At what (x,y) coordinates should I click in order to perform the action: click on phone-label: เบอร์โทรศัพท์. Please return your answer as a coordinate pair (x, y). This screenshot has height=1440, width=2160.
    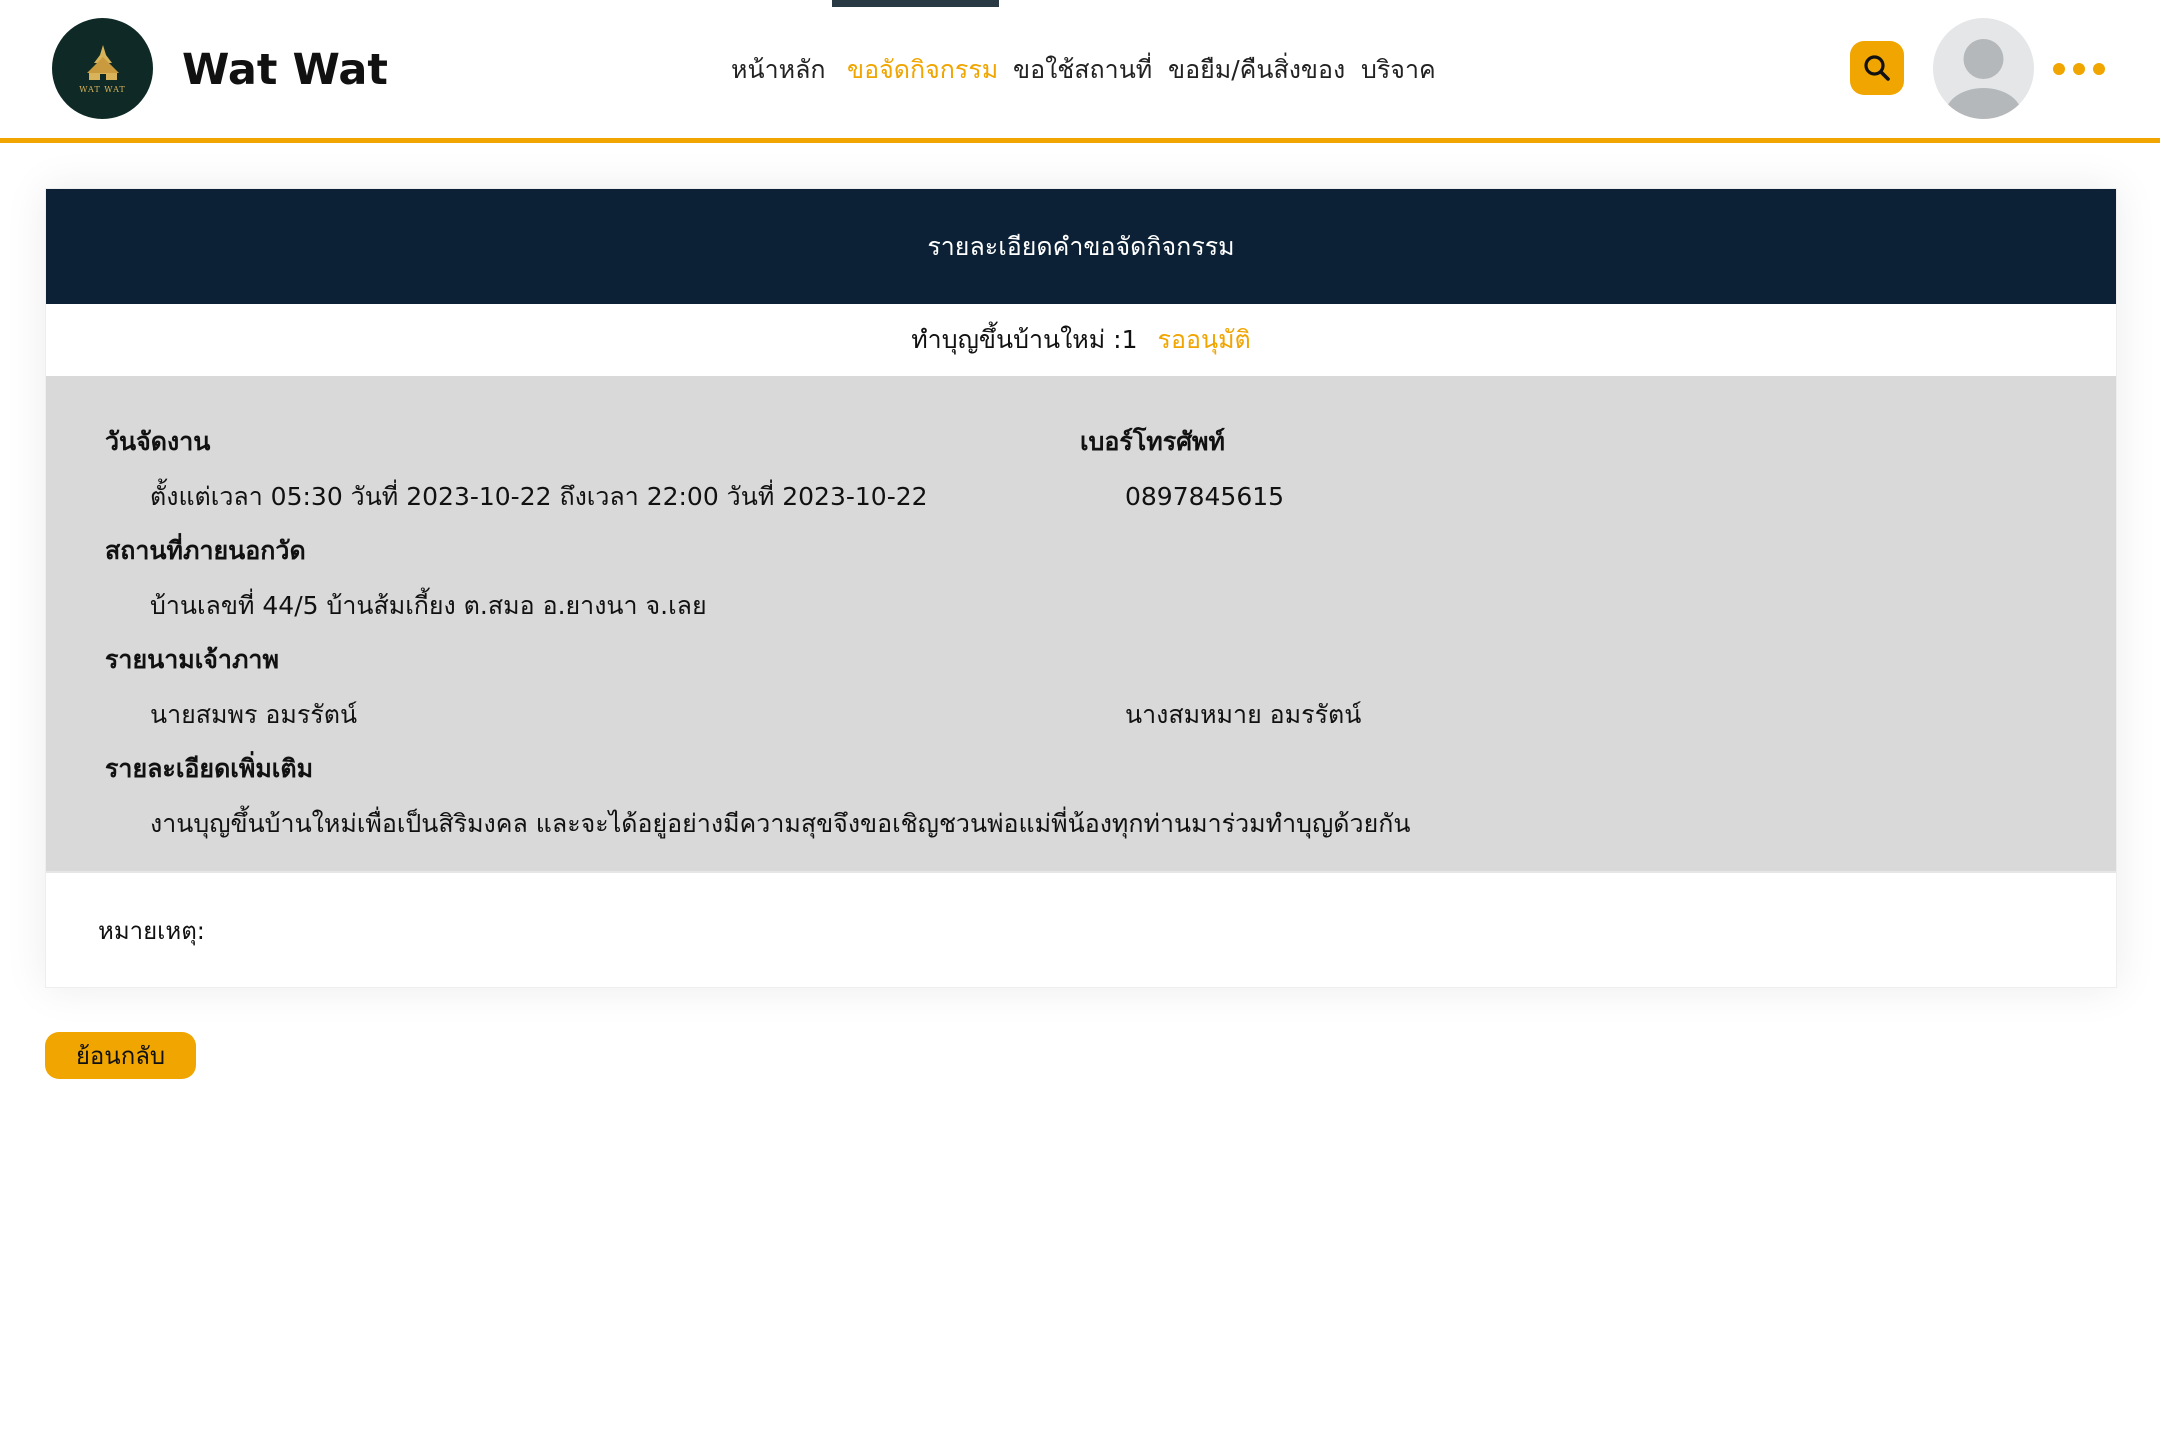
    Looking at the image, I should click on (1153, 441).